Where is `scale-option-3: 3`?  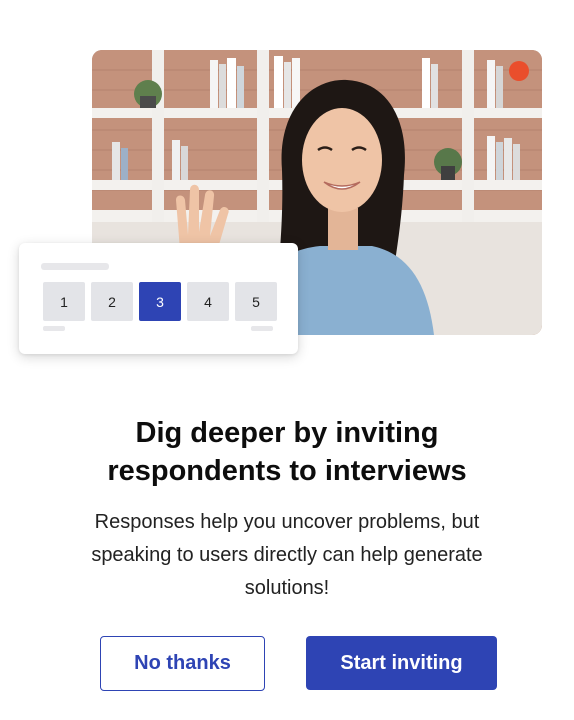
scale-option-3: 3 is located at coordinates (160, 301).